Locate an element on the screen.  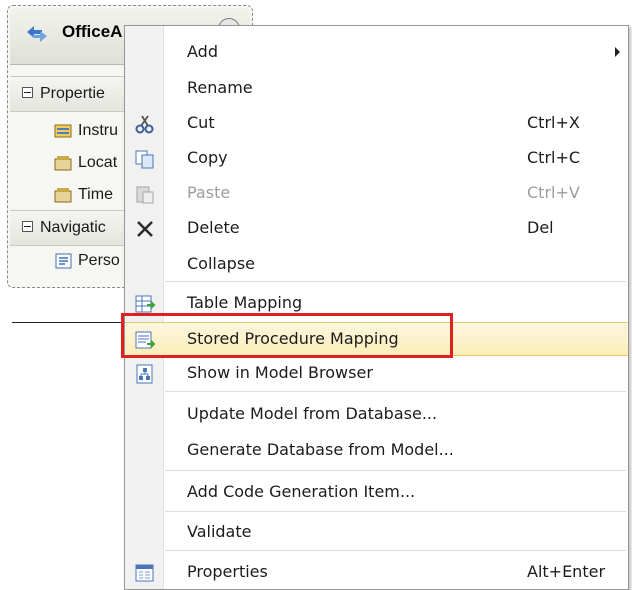
menu-item-label: Show in Model Browser is located at coordinates (280, 372).